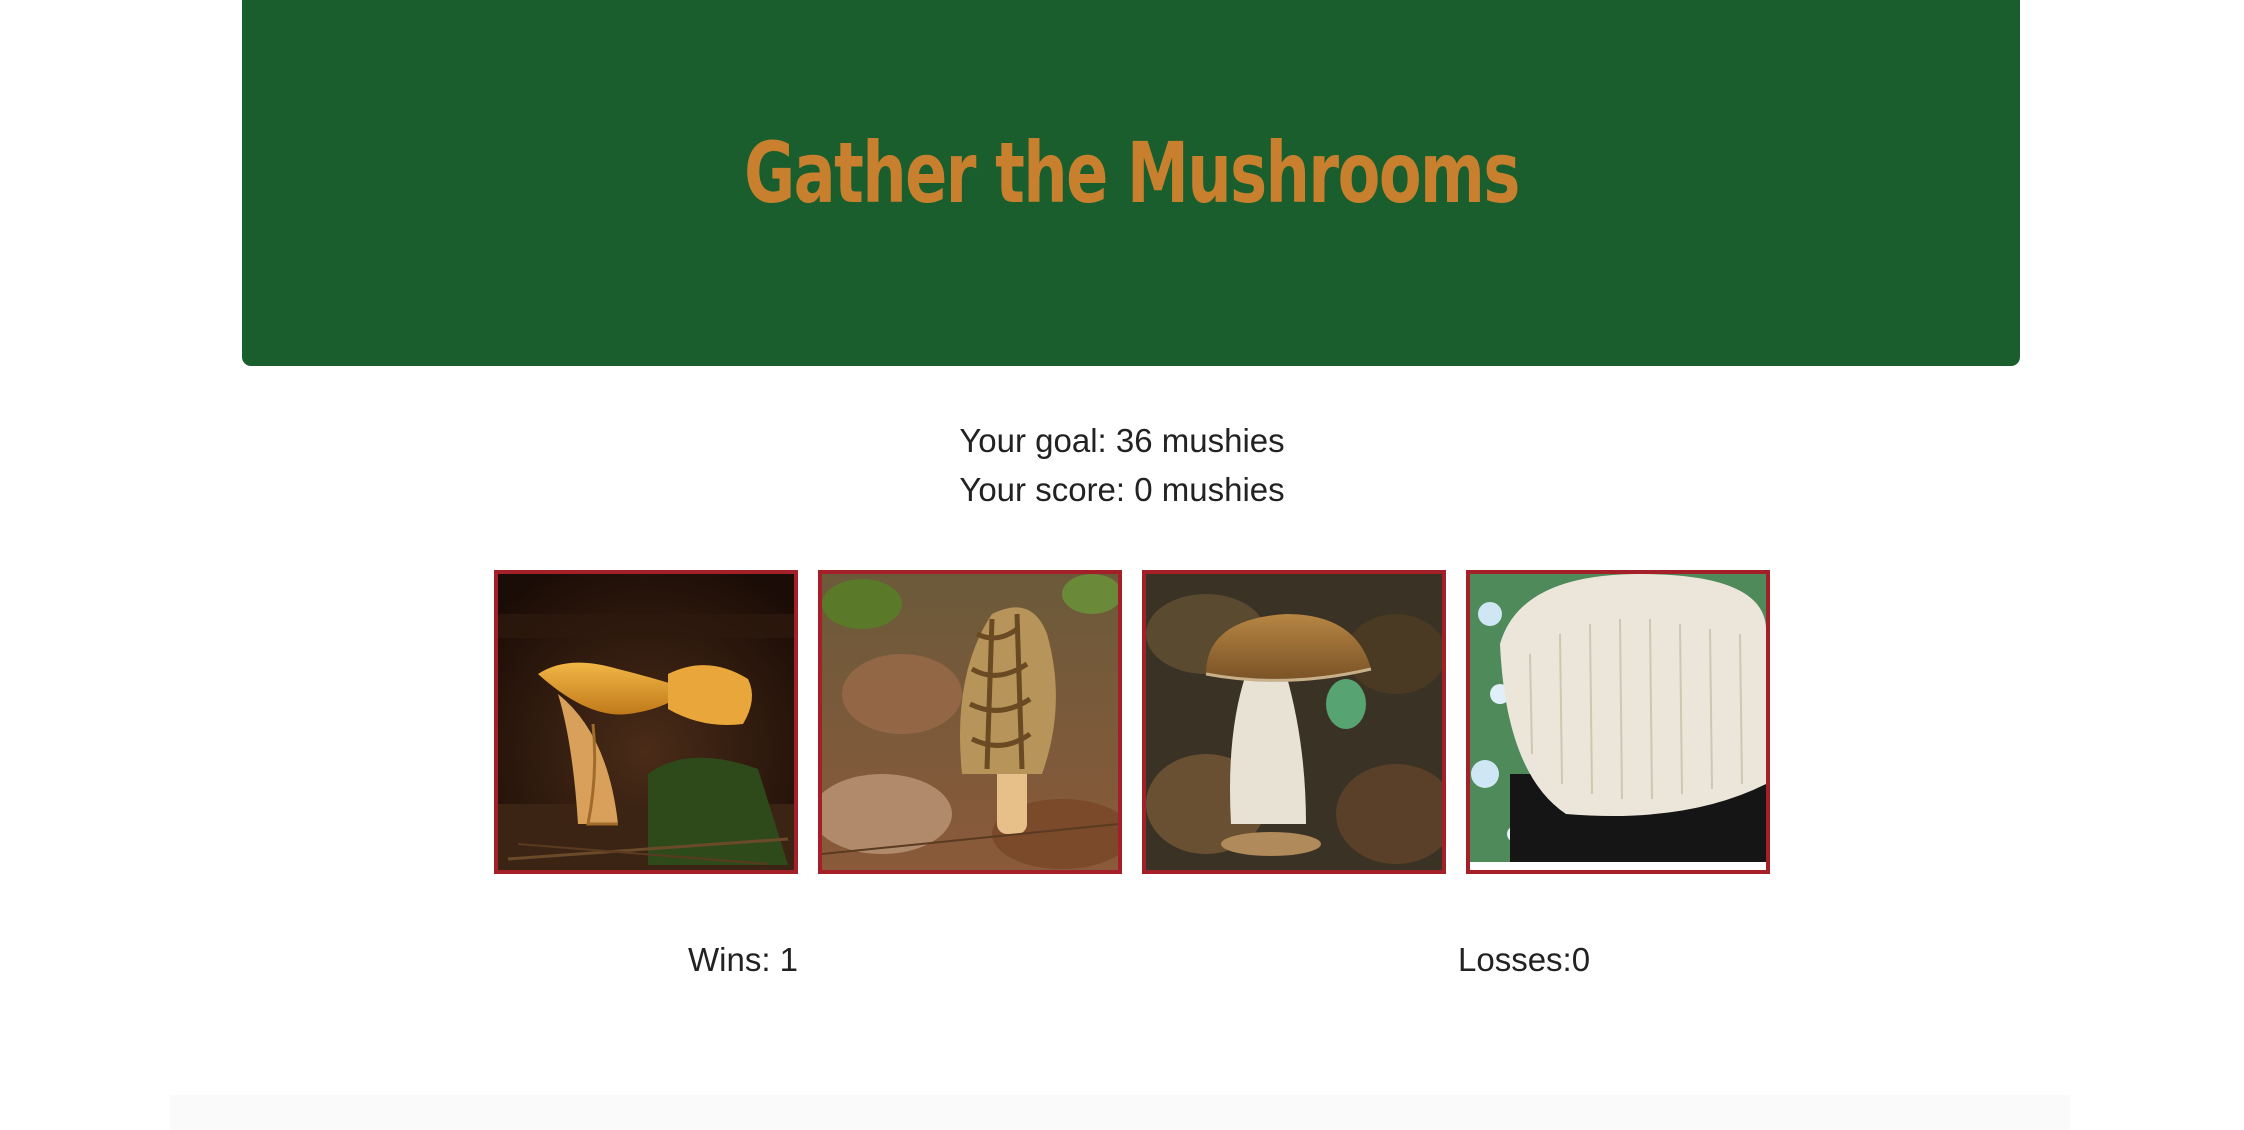  I want to click on mushroom-tile-porcini, so click(1294, 722).